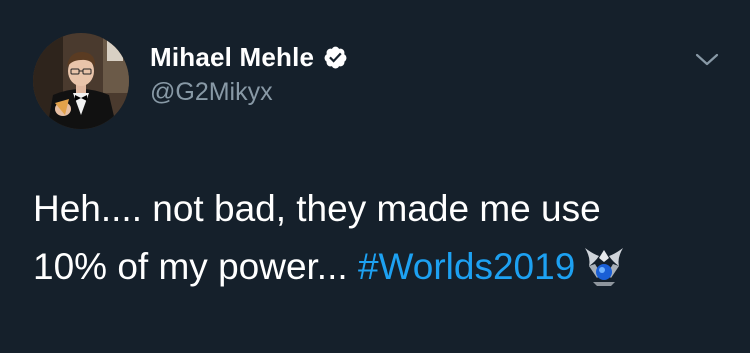 Image resolution: width=750 pixels, height=353 pixels. What do you see at coordinates (232, 57) in the screenshot?
I see `display-name: Mihael Mehle` at bounding box center [232, 57].